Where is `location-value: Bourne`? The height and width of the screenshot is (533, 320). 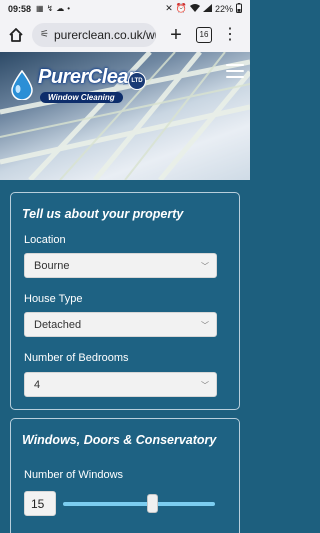 location-value: Bourne is located at coordinates (52, 265).